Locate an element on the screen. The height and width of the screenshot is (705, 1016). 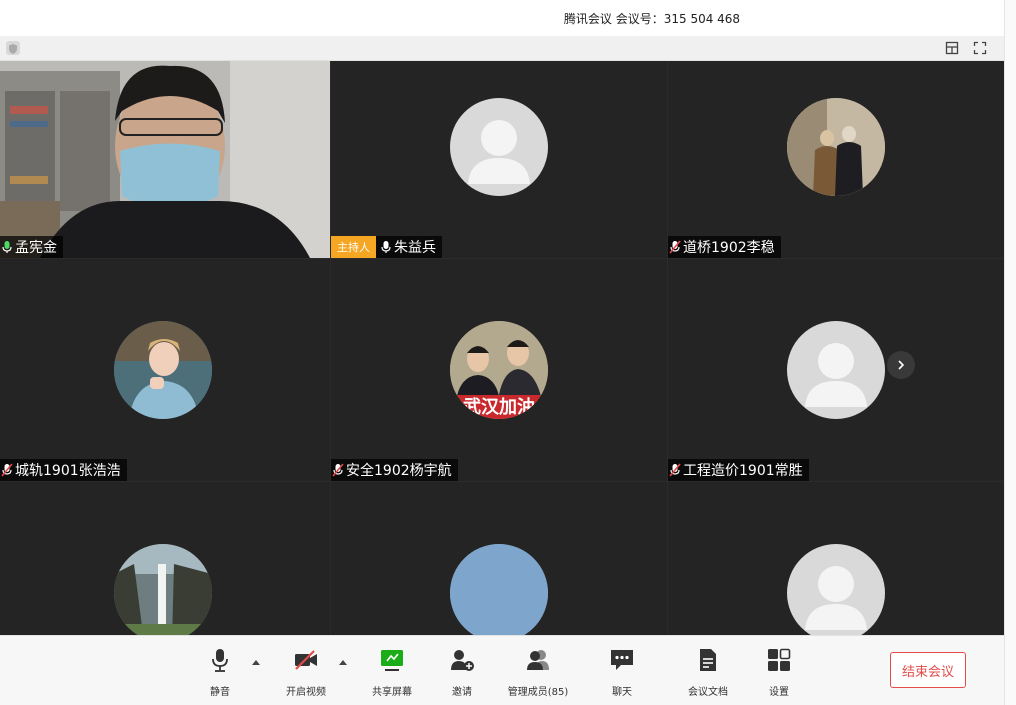
host-badge: 主持人 is located at coordinates (353, 247).